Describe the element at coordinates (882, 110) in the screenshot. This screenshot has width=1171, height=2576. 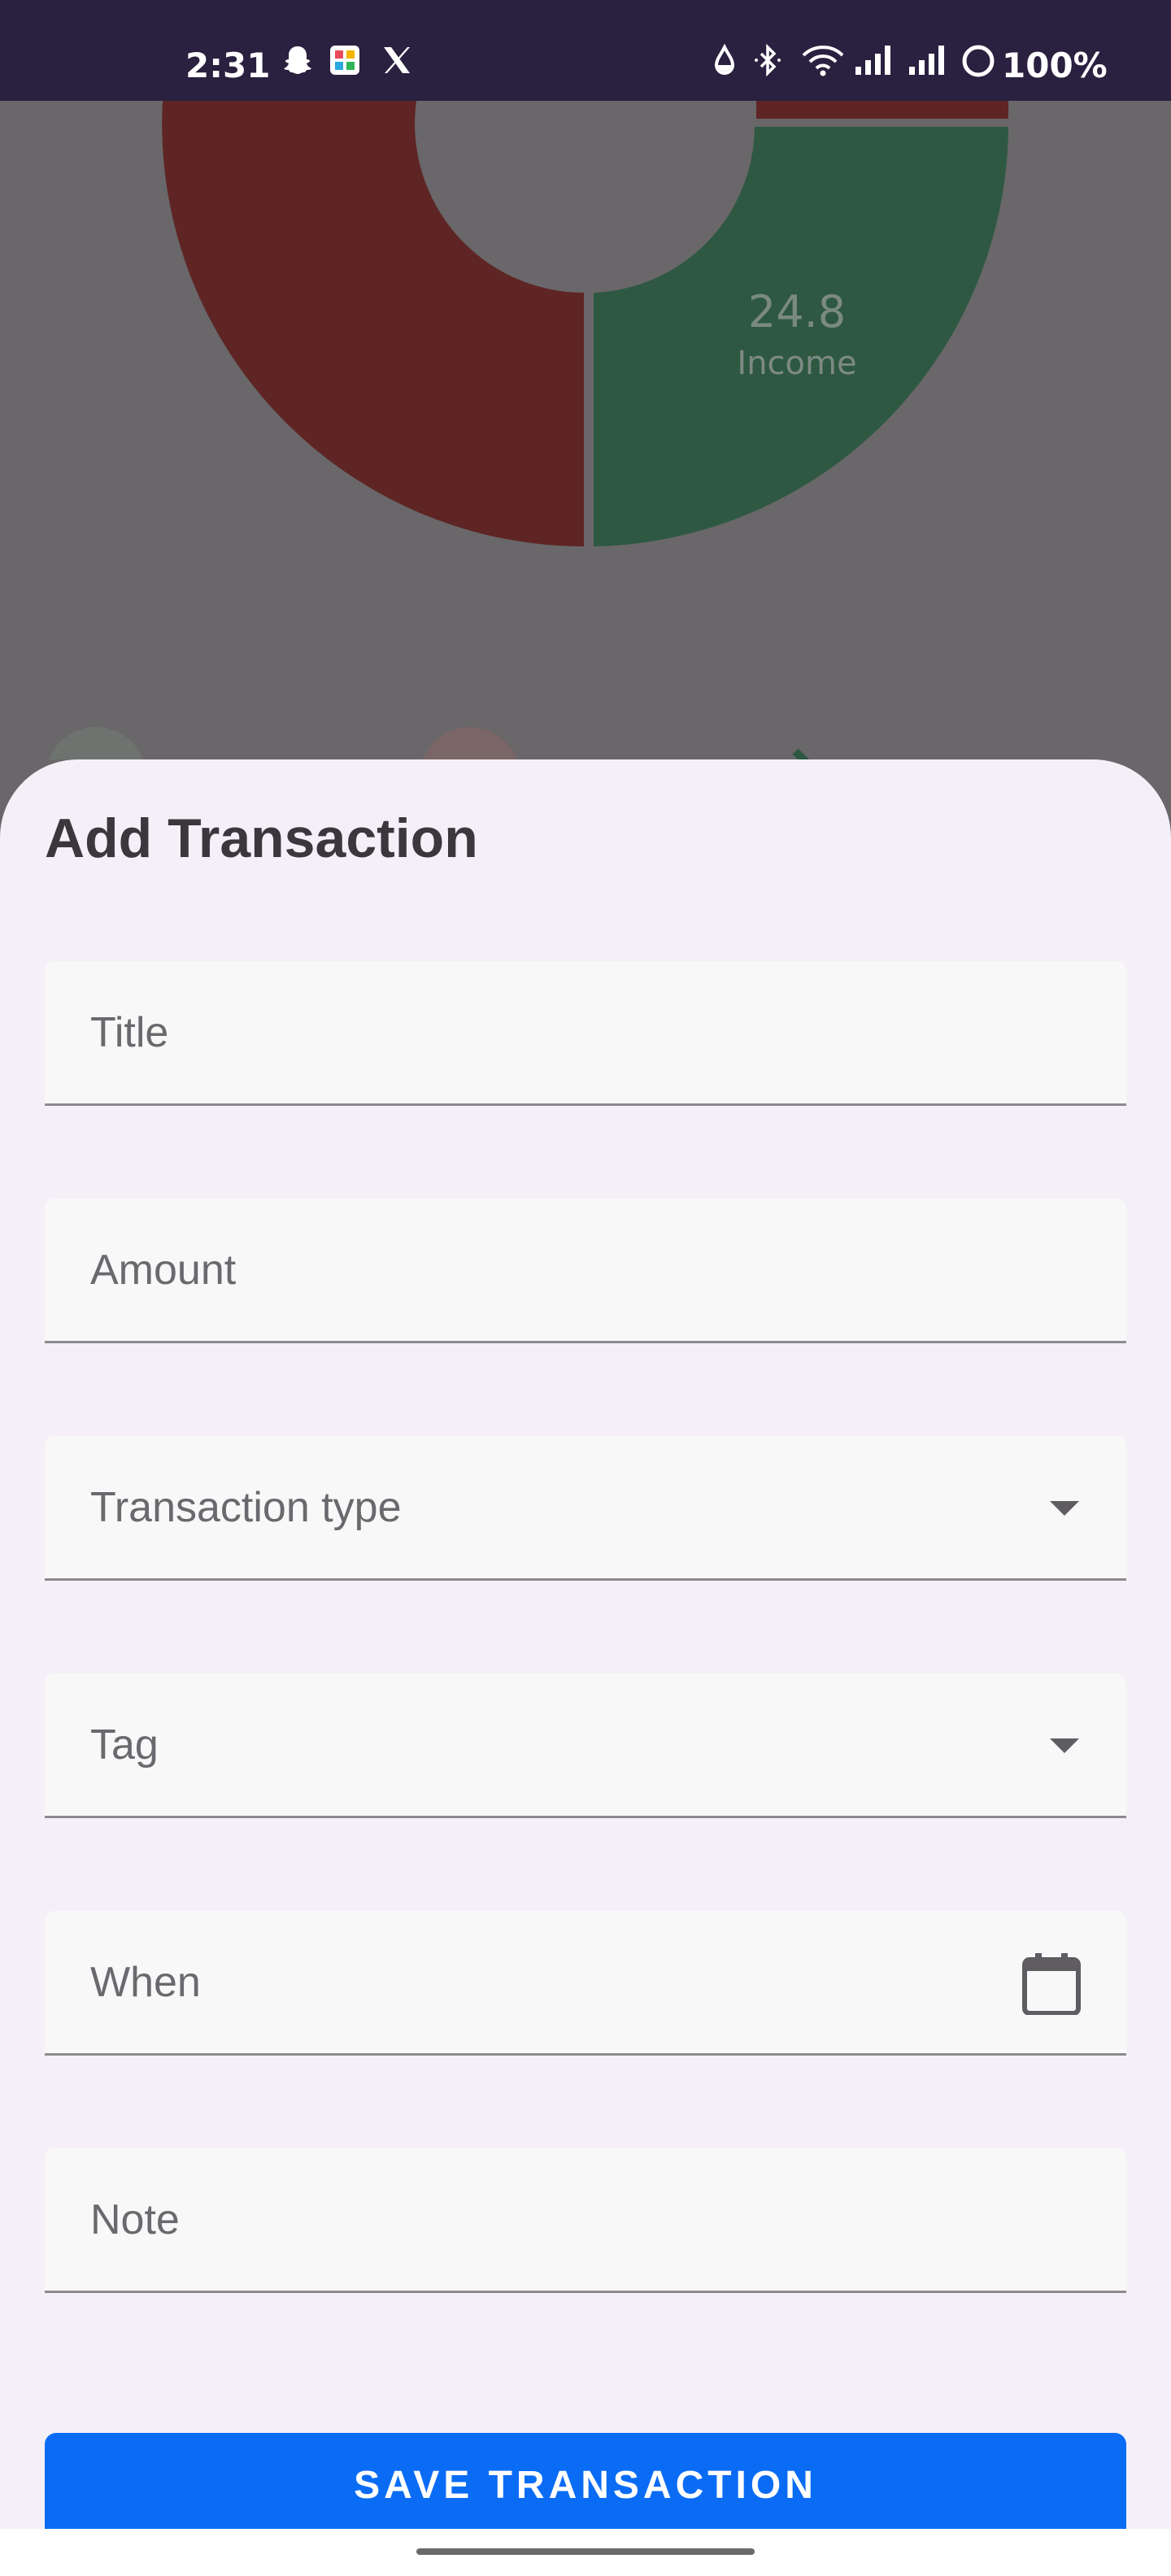
I see `small-expense-segment` at that location.